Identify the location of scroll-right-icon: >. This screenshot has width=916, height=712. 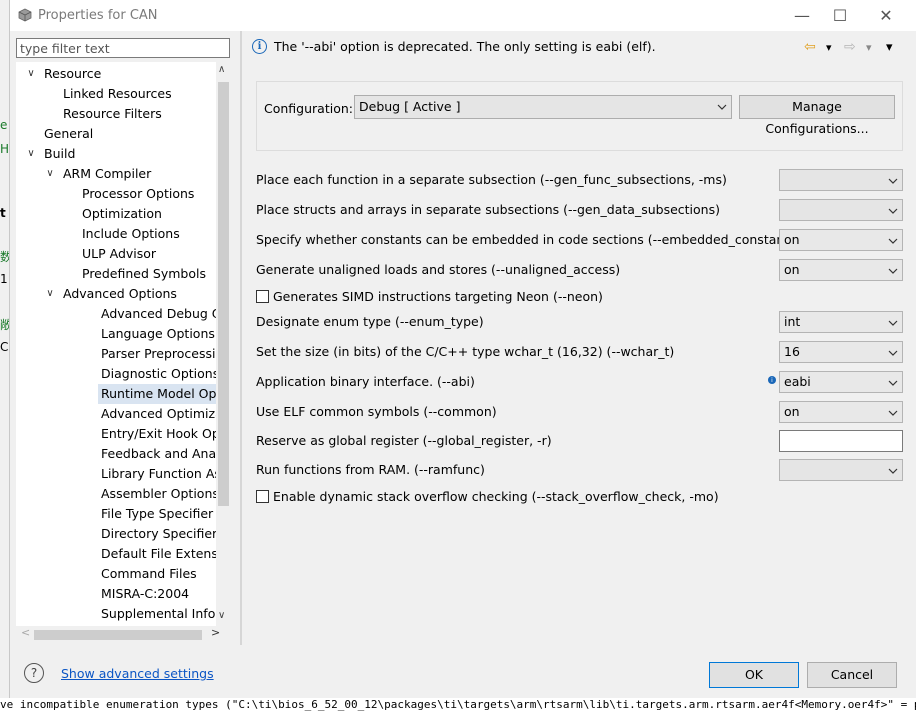
(215, 632).